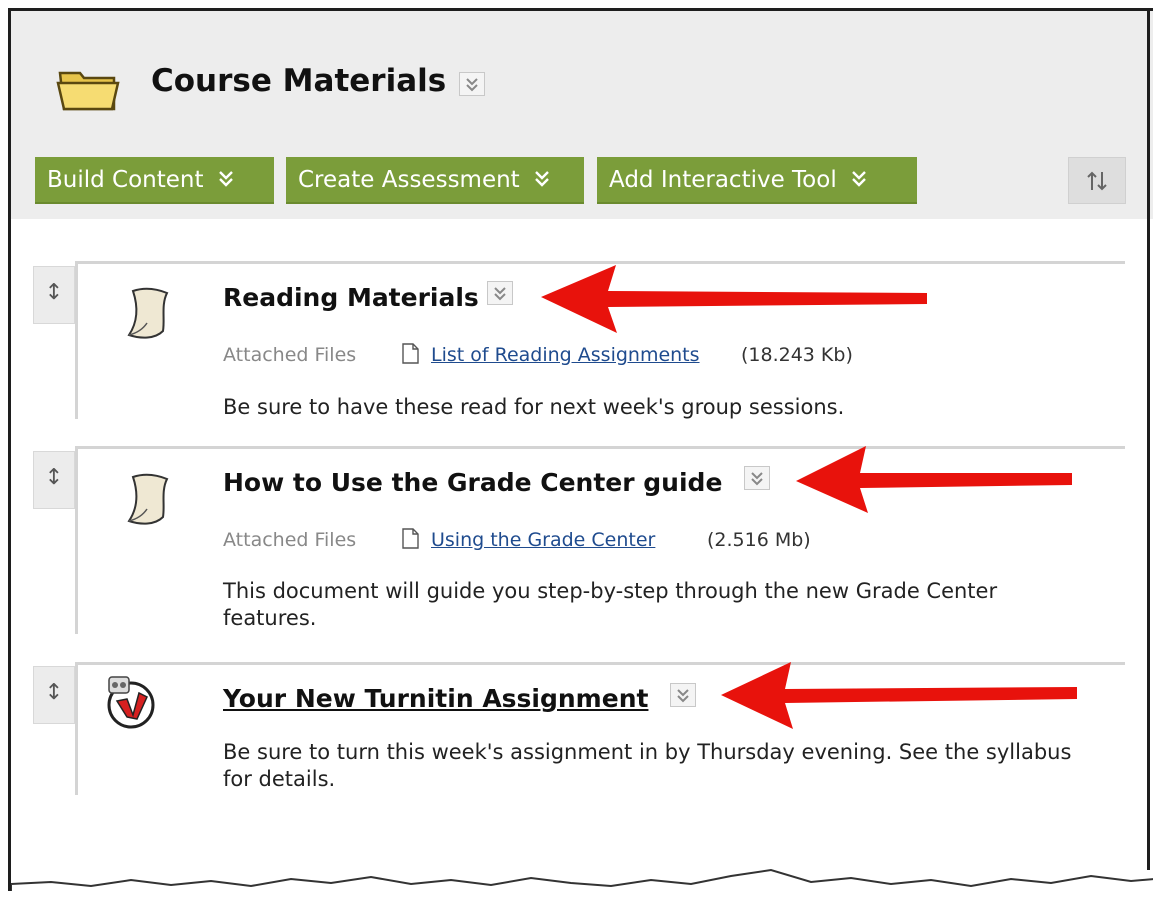  What do you see at coordinates (125, 180) in the screenshot?
I see `build-content-label: Build Content` at bounding box center [125, 180].